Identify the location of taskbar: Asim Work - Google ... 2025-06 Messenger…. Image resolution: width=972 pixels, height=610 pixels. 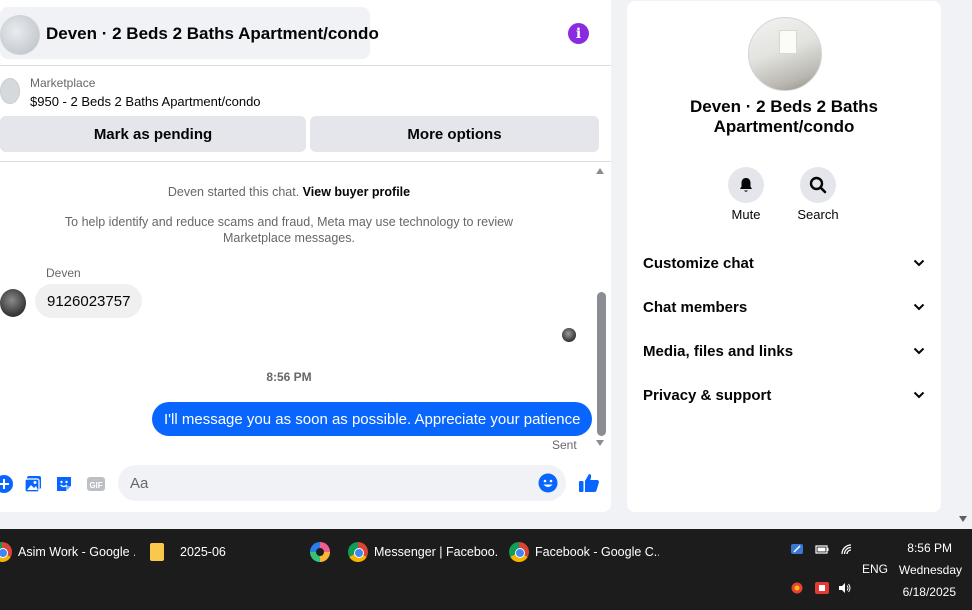
(486, 569).